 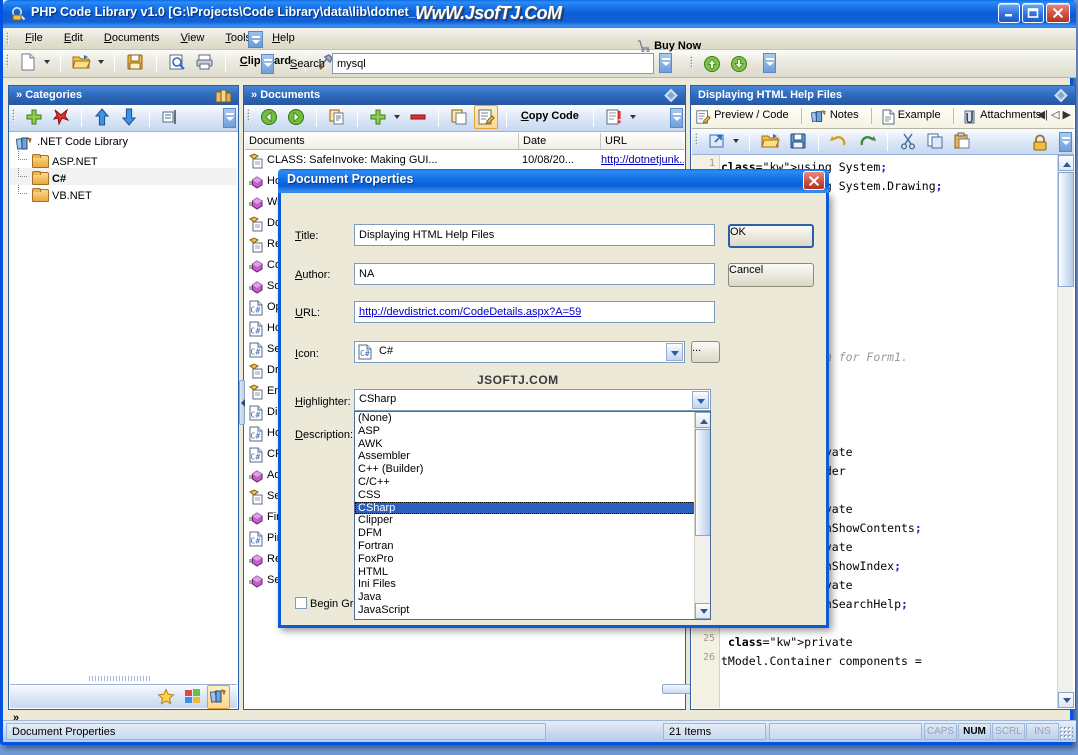 What do you see at coordinates (691, 62) in the screenshot?
I see `nav-drag-grip` at bounding box center [691, 62].